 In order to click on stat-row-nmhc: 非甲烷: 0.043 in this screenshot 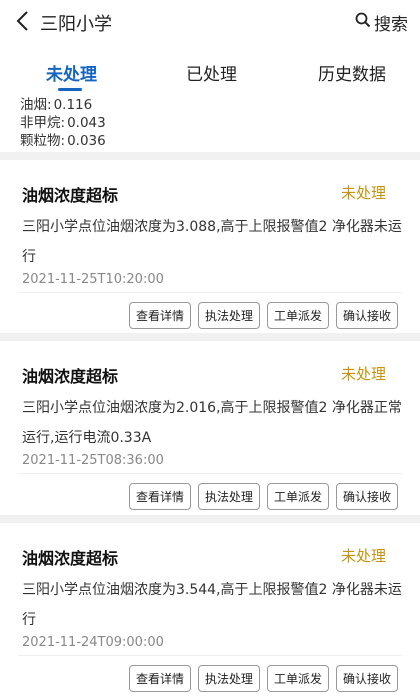, I will do `click(63, 123)`.